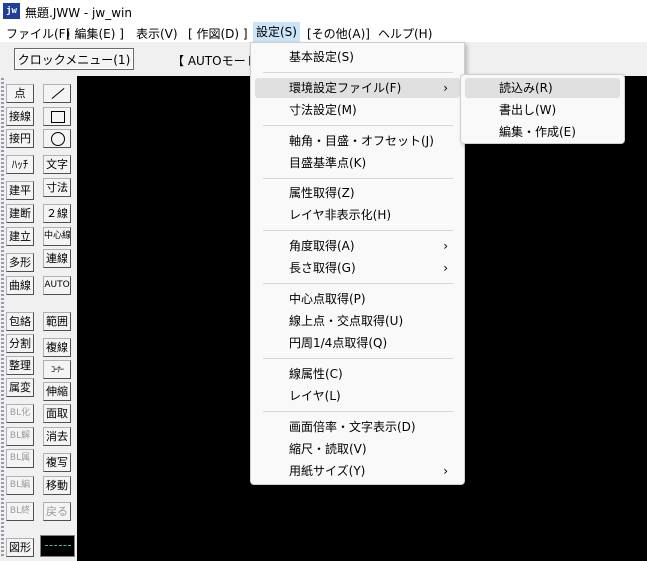 The width and height of the screenshot is (647, 561). I want to click on tool-circle, so click(57, 138).